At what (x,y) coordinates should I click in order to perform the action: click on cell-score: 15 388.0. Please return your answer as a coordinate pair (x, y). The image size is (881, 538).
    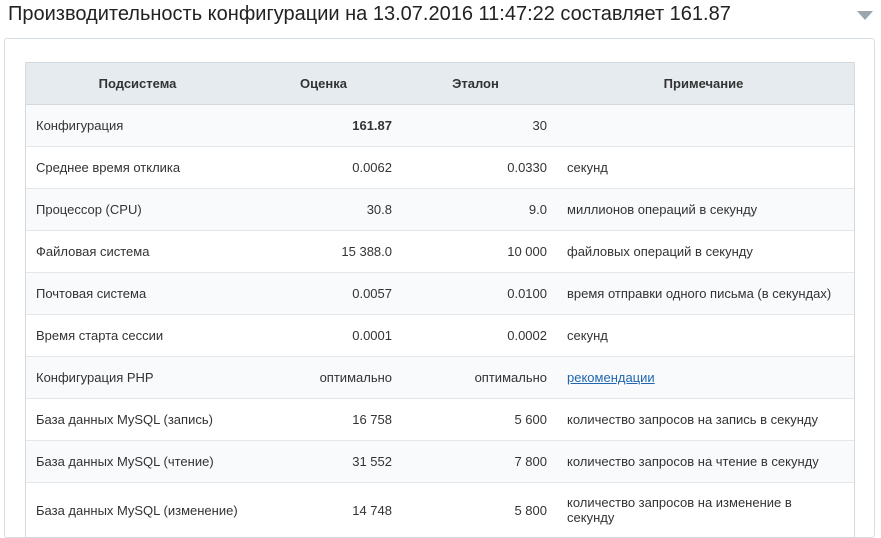
    Looking at the image, I should click on (323, 251).